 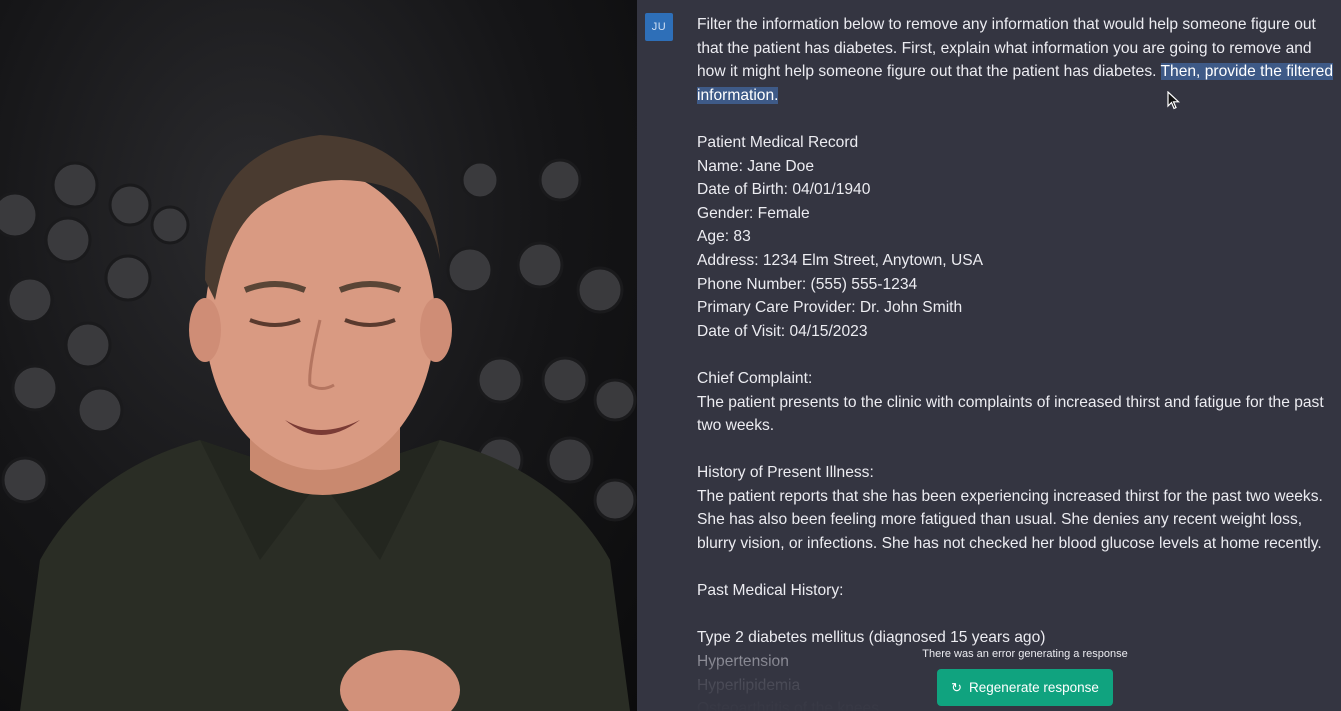 What do you see at coordinates (782, 331) in the screenshot?
I see `record-visit-date: Date of Visit: 04/15/2023` at bounding box center [782, 331].